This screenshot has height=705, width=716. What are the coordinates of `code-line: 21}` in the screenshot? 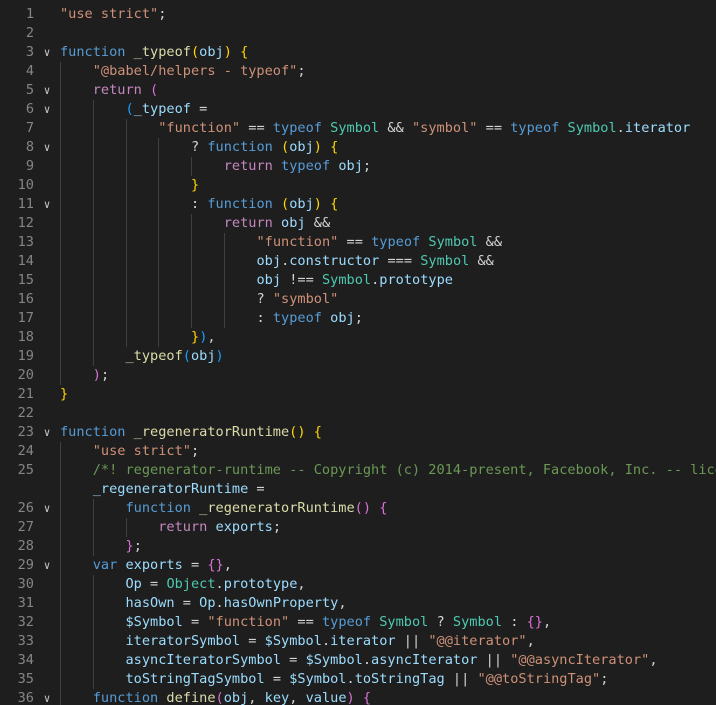 It's located at (358, 394).